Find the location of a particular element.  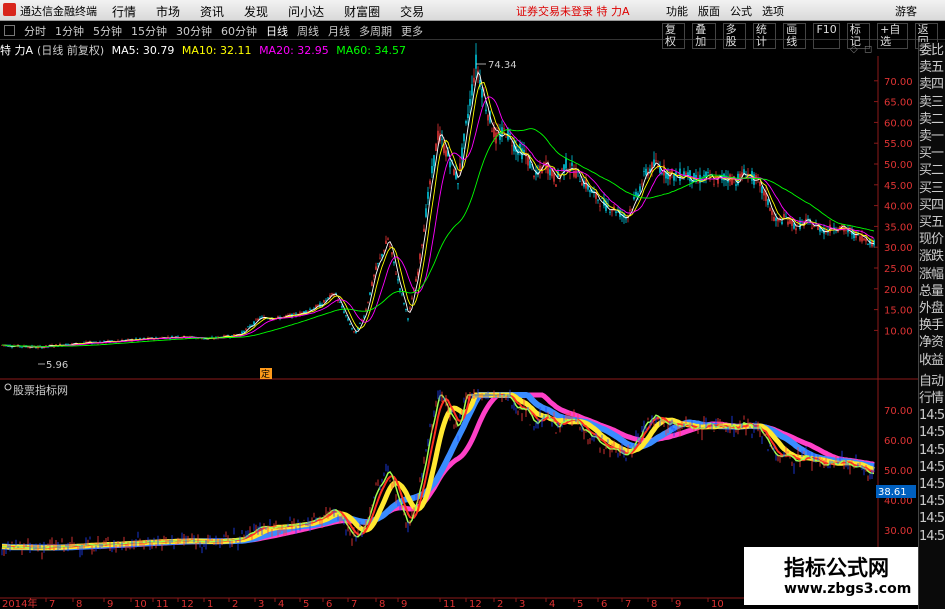

x-tick-label: 3 is located at coordinates (522, 604).